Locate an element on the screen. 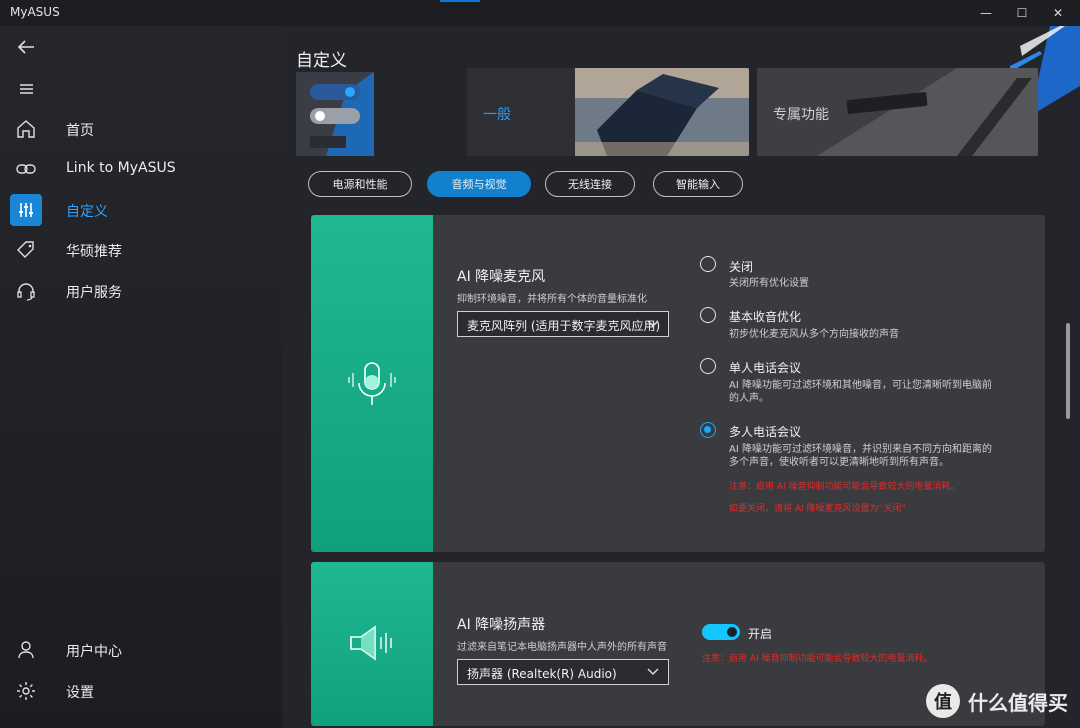 This screenshot has width=1080, height=728. sidebar-item-label: 用户服务 is located at coordinates (94, 293).